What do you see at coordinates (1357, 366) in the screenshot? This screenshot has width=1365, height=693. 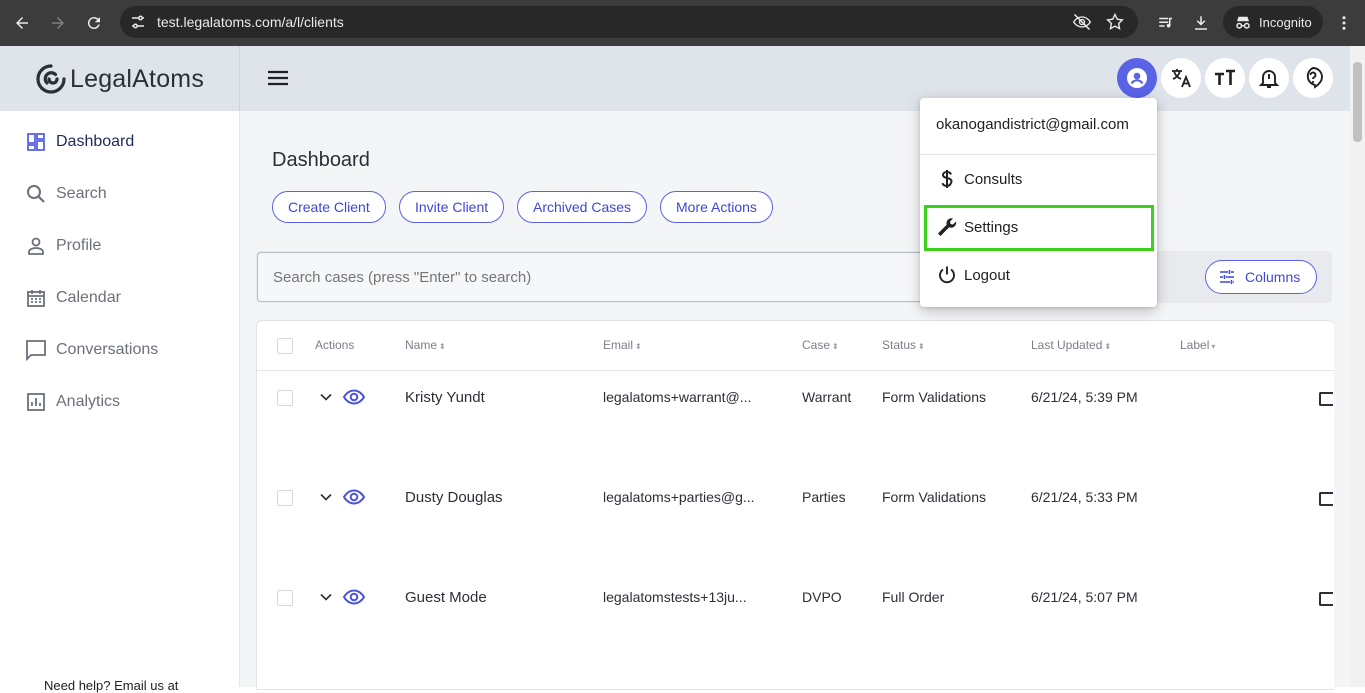 I see `page-scrollbar` at bounding box center [1357, 366].